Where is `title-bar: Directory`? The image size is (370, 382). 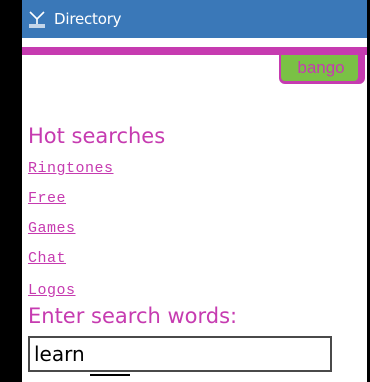 title-bar: Directory is located at coordinates (194, 19).